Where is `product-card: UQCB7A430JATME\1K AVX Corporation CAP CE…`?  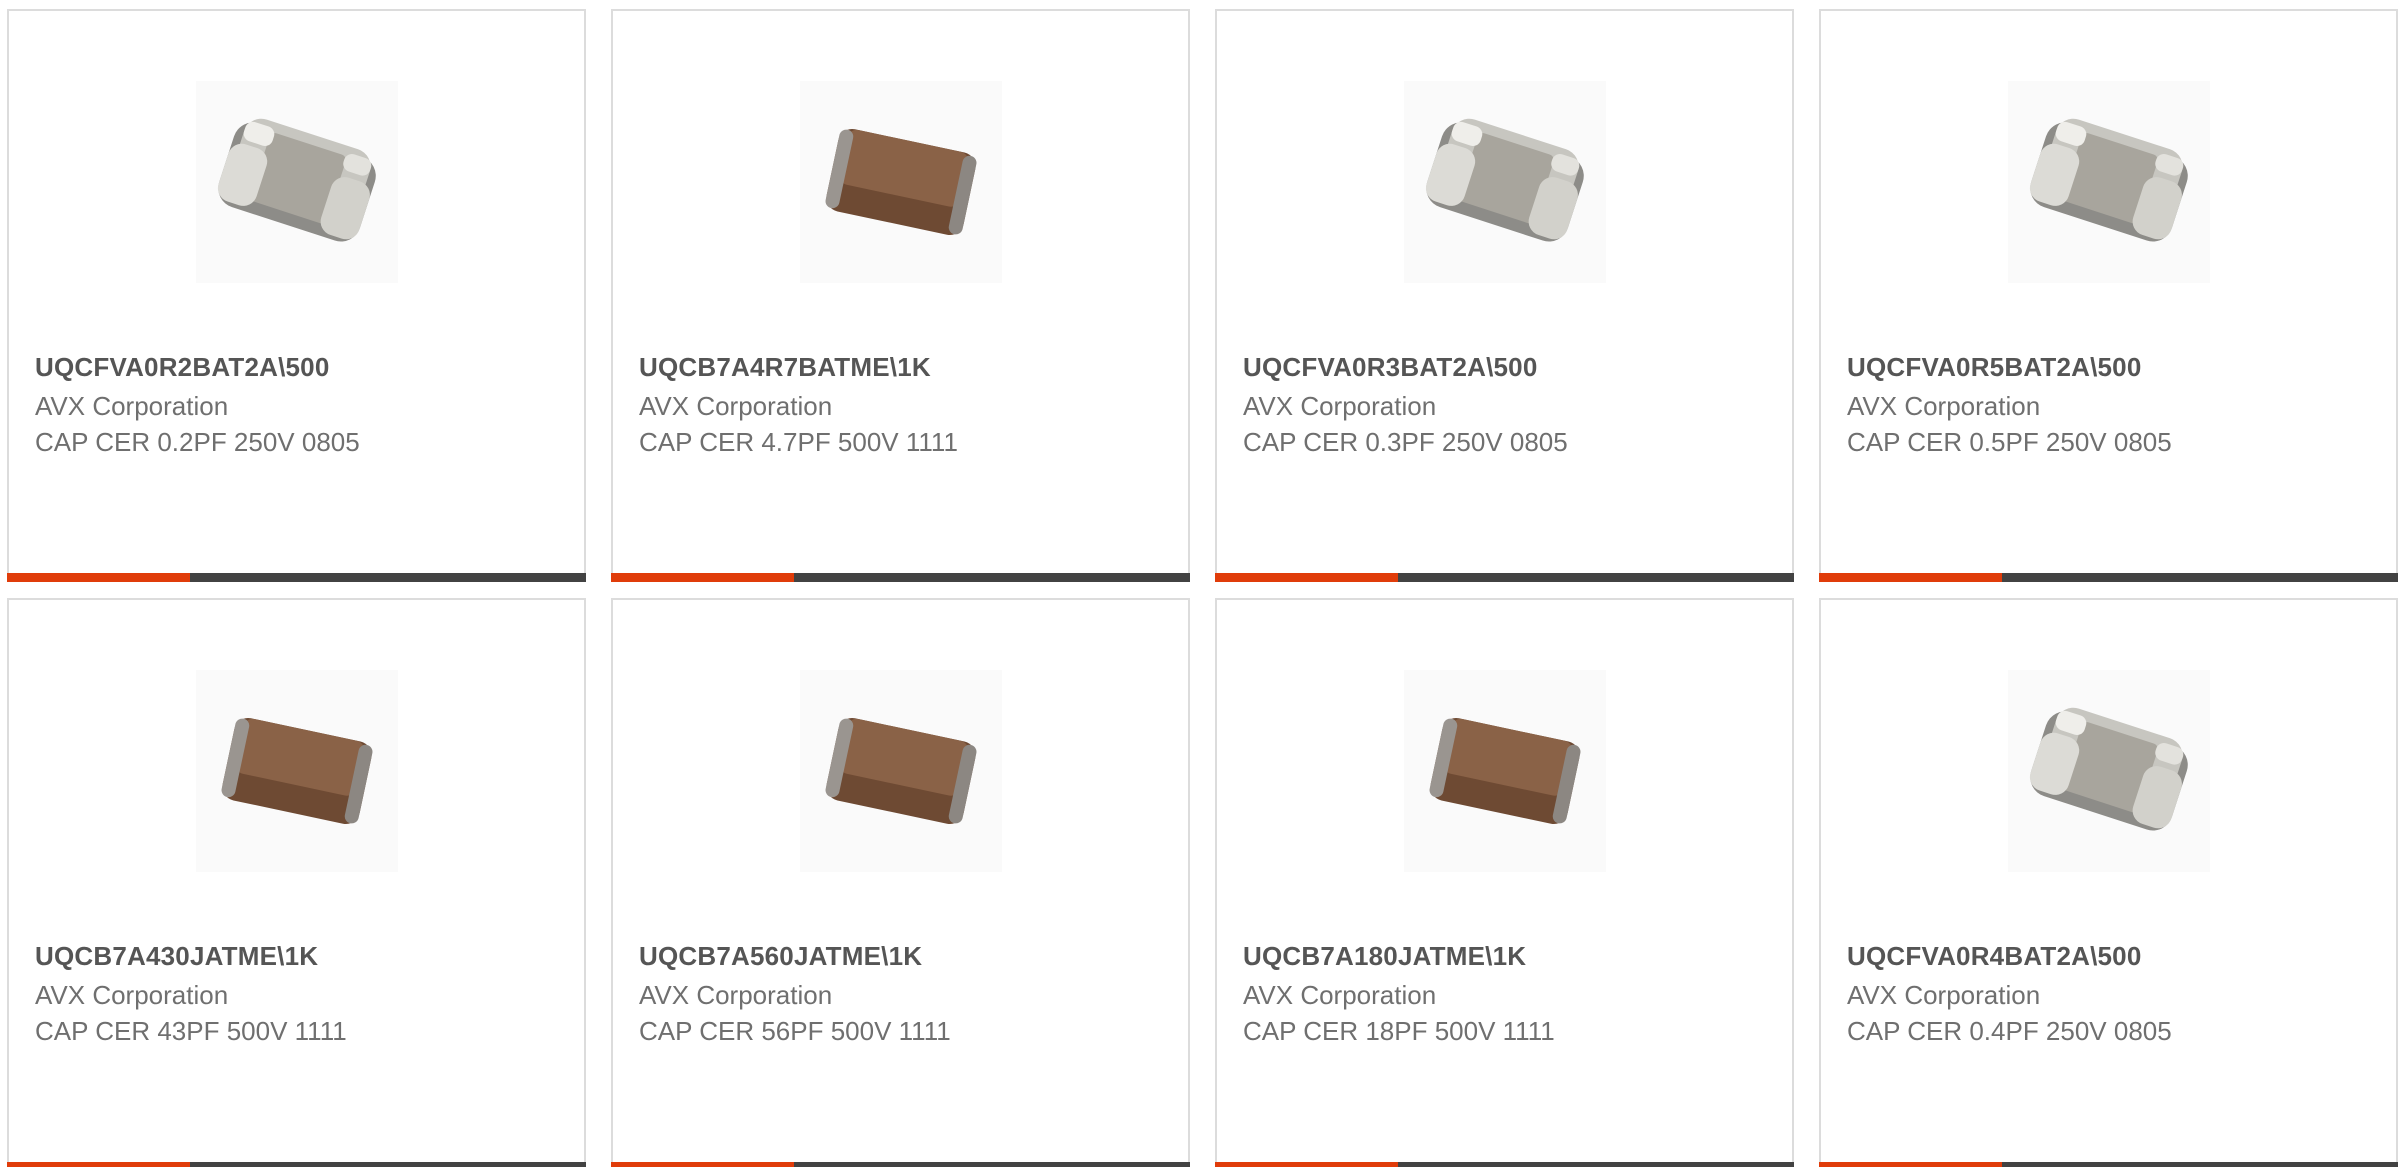
product-card: UQCB7A430JATME\1K AVX Corporation CAP CE… is located at coordinates (296, 882).